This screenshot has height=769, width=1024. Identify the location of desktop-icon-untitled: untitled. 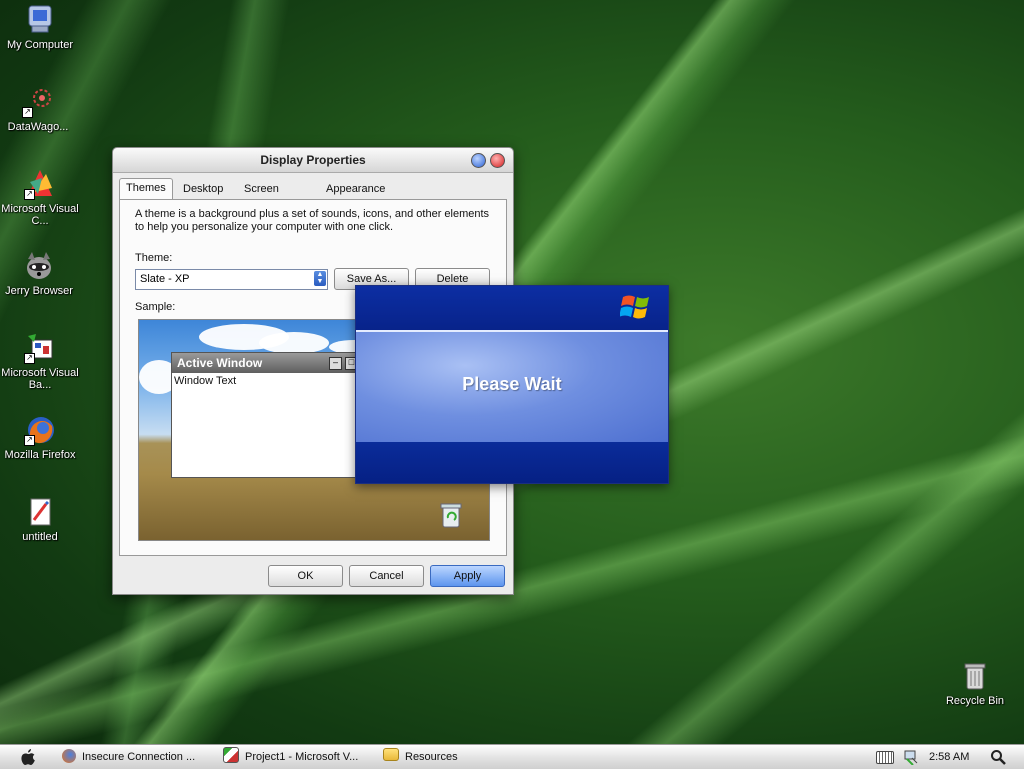
(40, 519).